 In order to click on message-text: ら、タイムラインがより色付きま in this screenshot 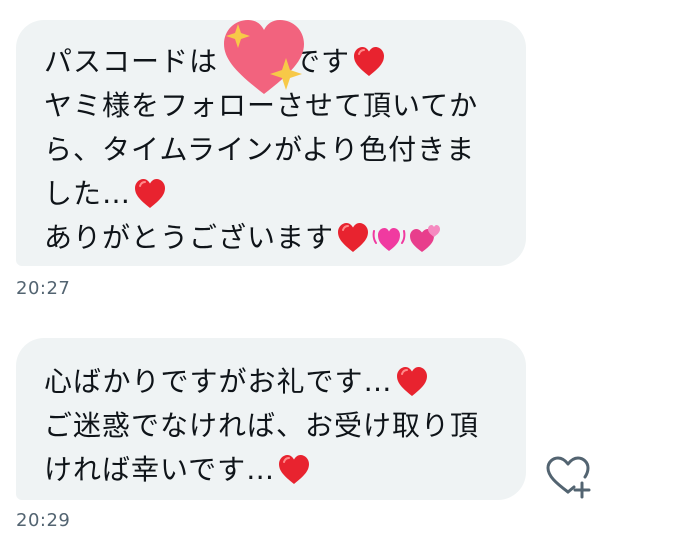, I will do `click(260, 149)`.